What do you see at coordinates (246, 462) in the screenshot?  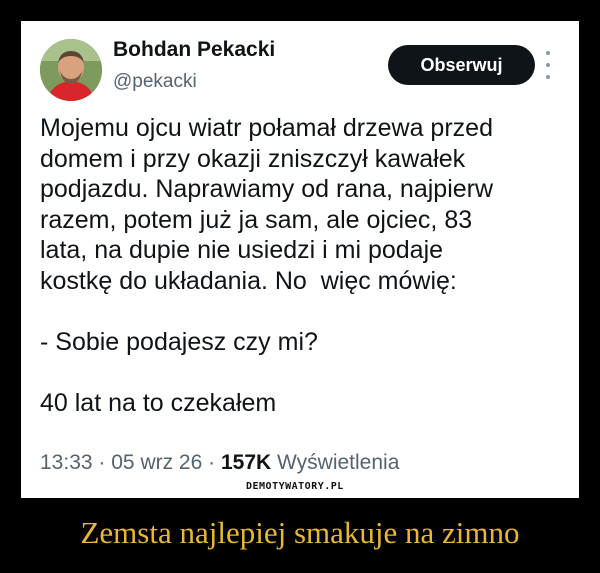 I see `views-count: 157K` at bounding box center [246, 462].